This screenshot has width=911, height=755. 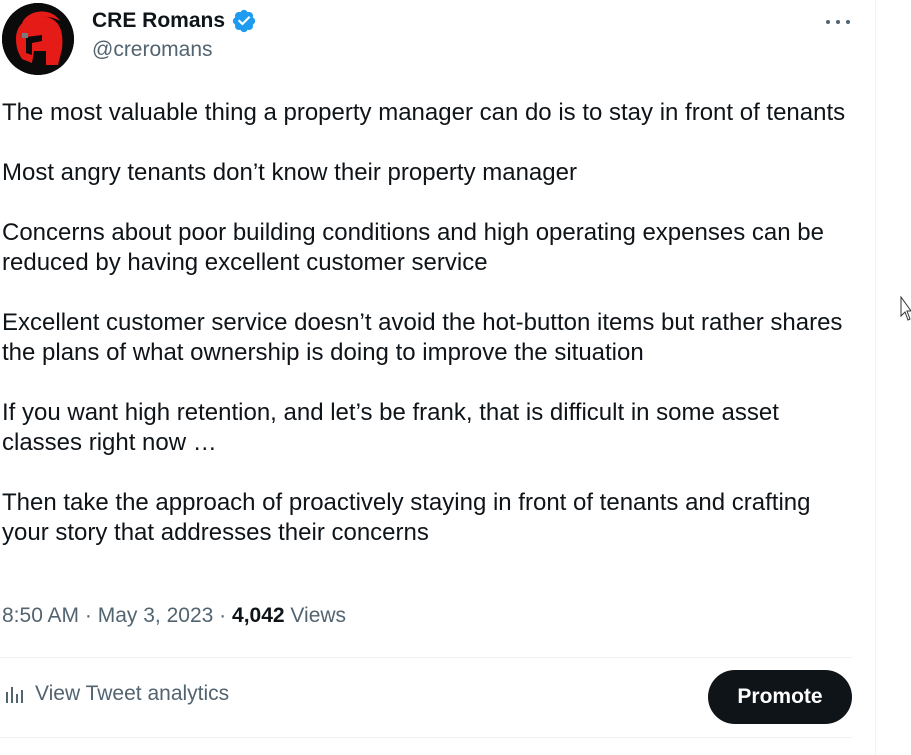 What do you see at coordinates (244, 21) in the screenshot?
I see `verified-badge-icon` at bounding box center [244, 21].